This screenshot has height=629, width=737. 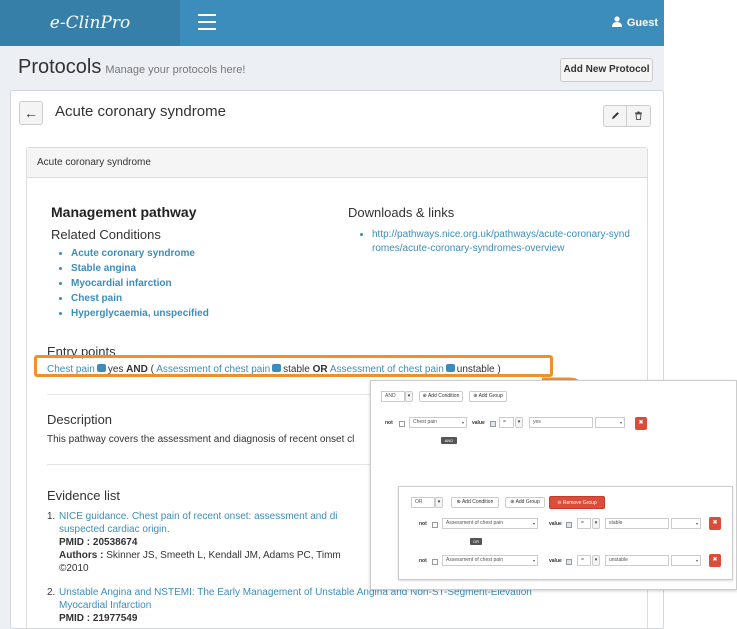 What do you see at coordinates (90, 23) in the screenshot?
I see `app-logo: e-ClinPro` at bounding box center [90, 23].